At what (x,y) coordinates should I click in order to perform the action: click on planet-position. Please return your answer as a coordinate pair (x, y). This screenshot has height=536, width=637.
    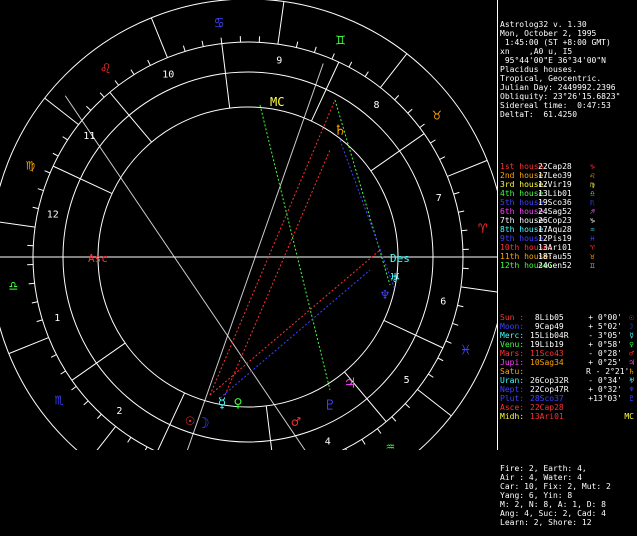
    Looking at the image, I should click on (558, 371).